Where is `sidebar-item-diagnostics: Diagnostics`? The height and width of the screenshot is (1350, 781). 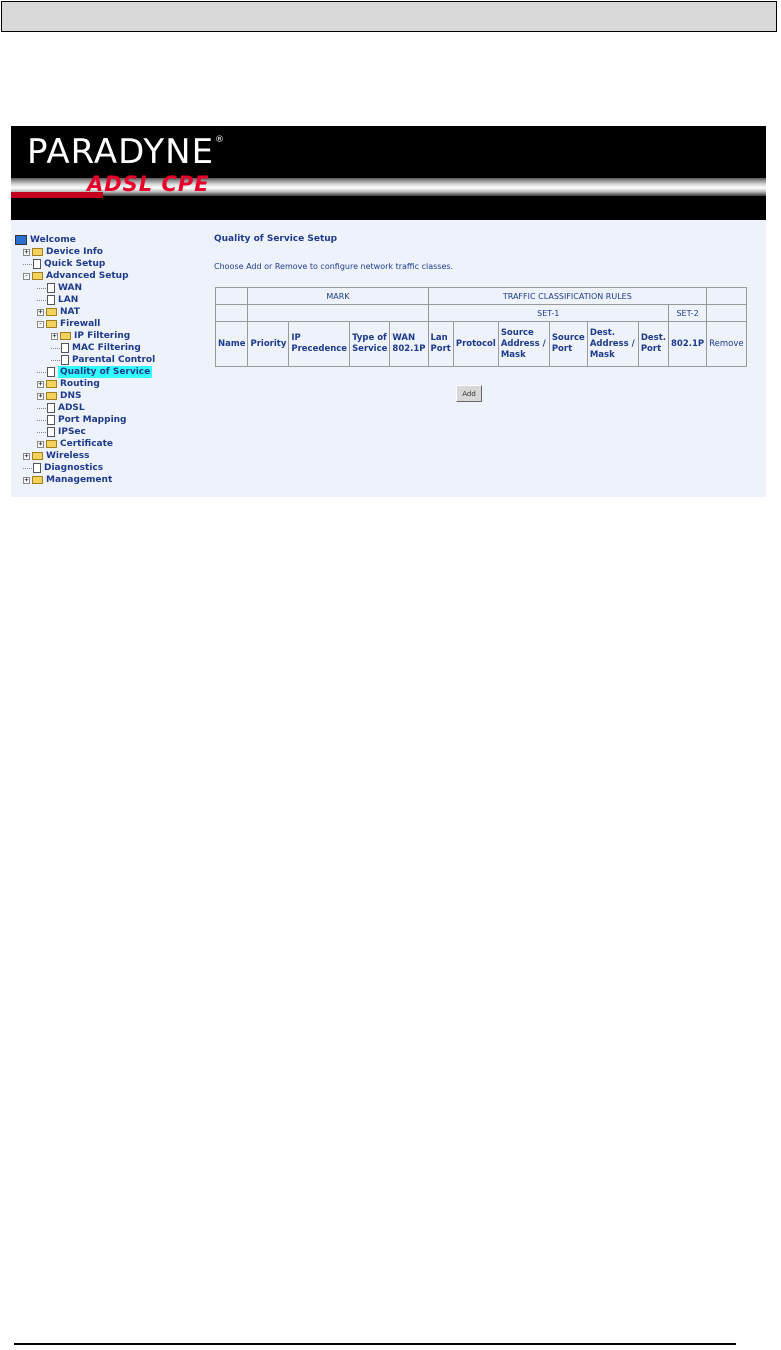 sidebar-item-diagnostics: Diagnostics is located at coordinates (63, 468).